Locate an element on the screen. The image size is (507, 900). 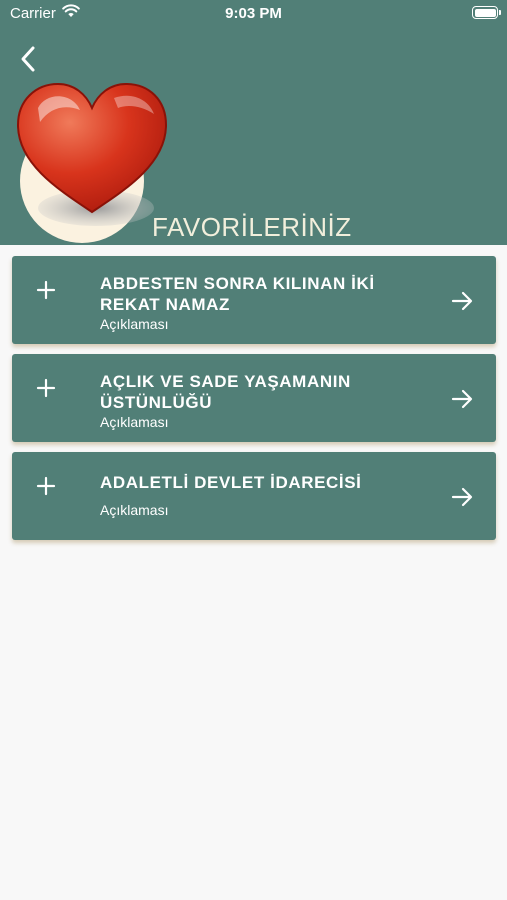
favorite-title: ADALETLİ DEVLET İDARECİSİ is located at coordinates (231, 482).